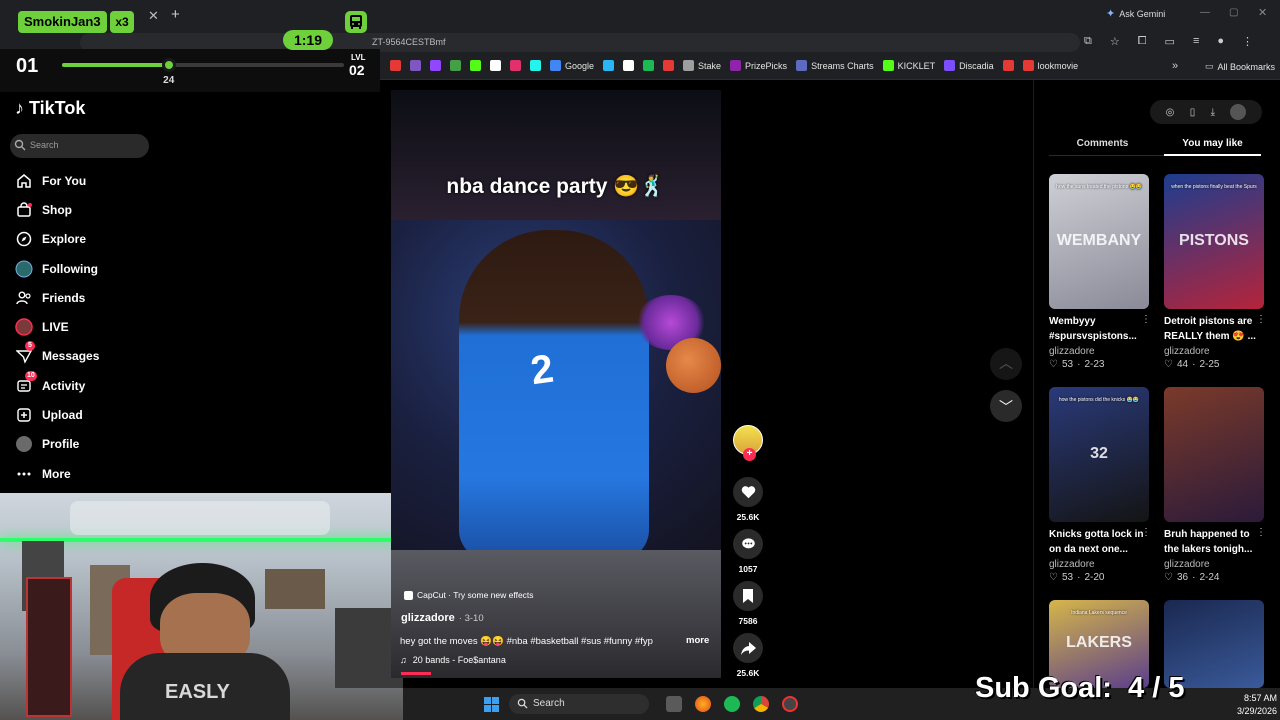 This screenshot has width=1280, height=720. What do you see at coordinates (790, 704) in the screenshot?
I see `obs-icon` at bounding box center [790, 704].